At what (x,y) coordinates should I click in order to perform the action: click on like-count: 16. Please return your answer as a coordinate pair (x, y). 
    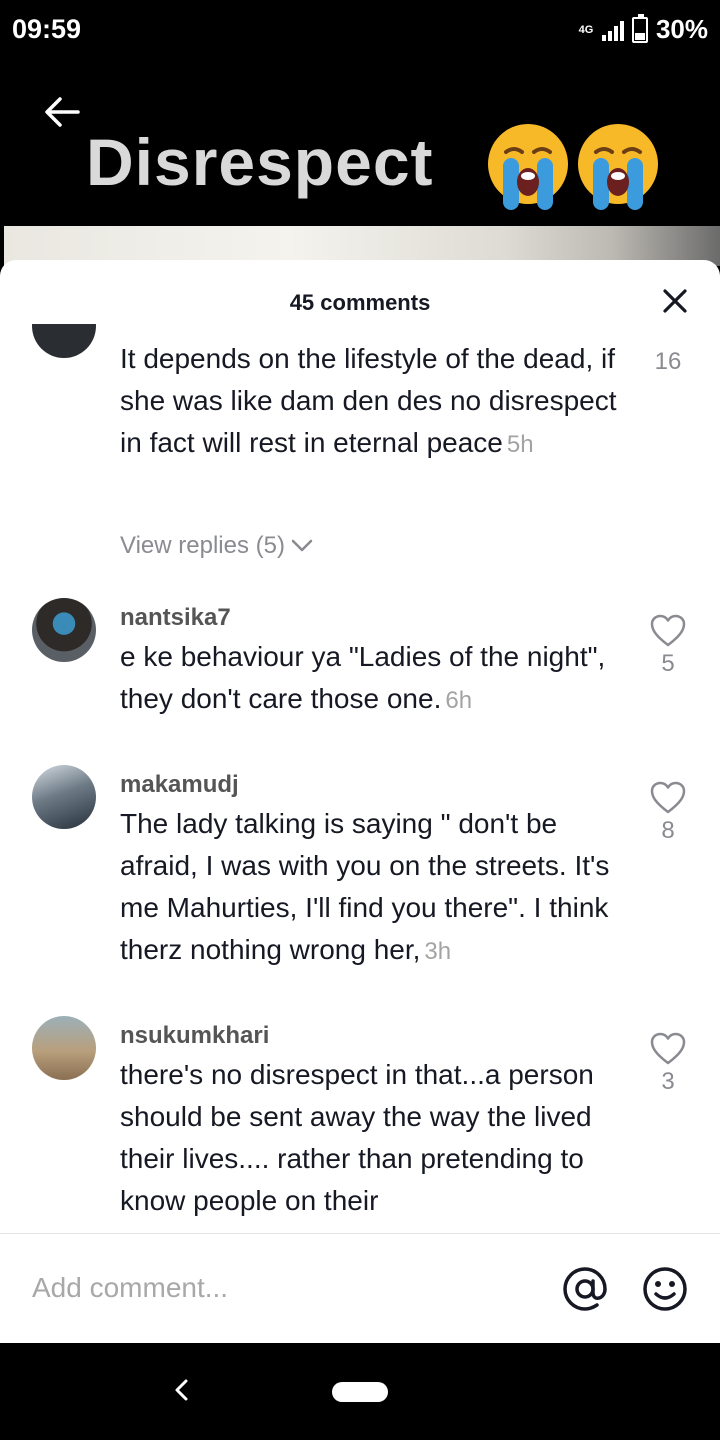
    Looking at the image, I should click on (668, 361).